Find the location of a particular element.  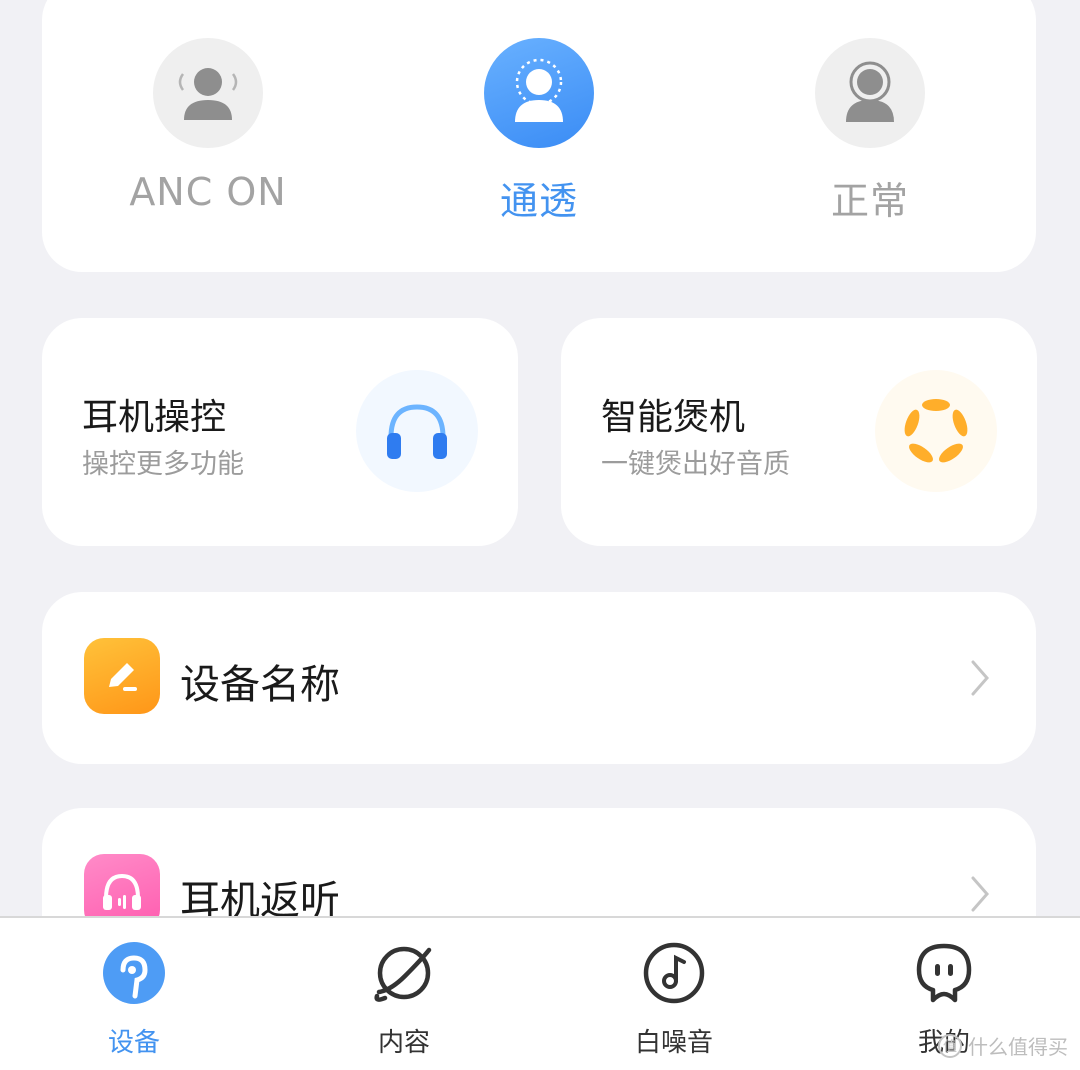

nav-tab-white-noise: 白噪音 is located at coordinates (674, 998).